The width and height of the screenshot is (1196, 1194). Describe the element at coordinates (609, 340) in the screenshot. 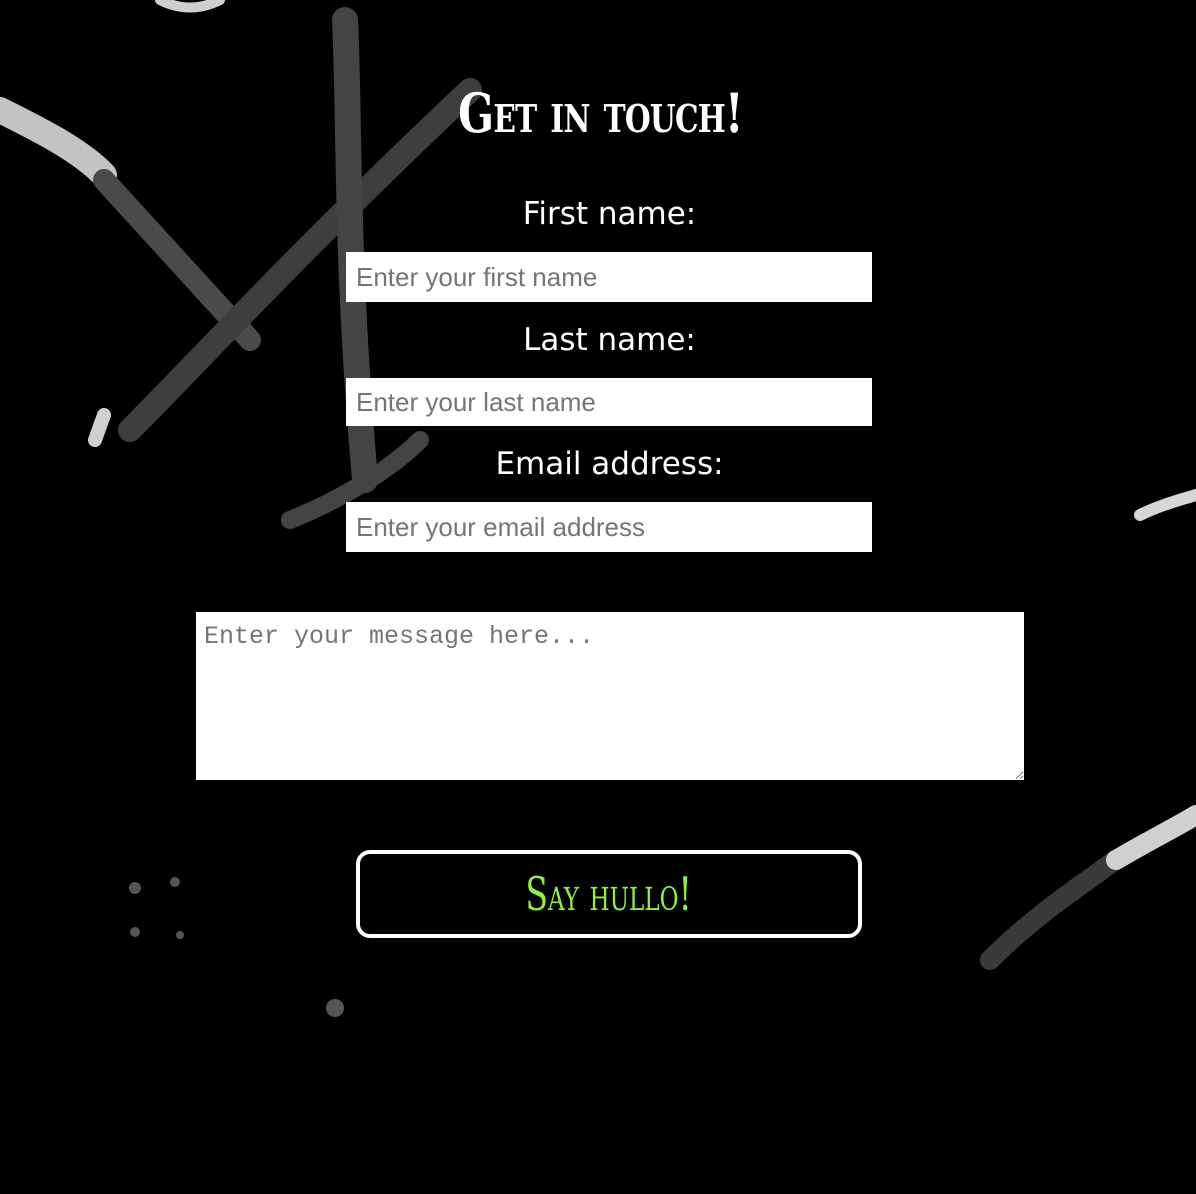

I see `last-name-label: Last name:` at that location.